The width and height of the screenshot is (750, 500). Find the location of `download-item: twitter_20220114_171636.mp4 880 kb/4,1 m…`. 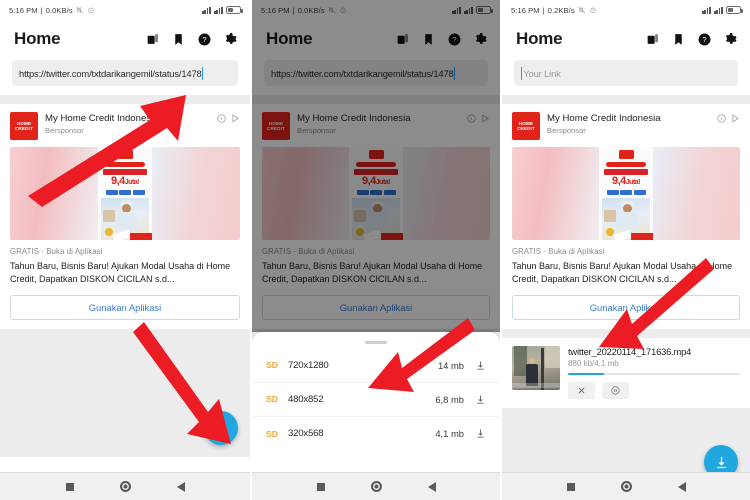

download-item: twitter_20220114_171636.mp4 880 kb/4,1 m… is located at coordinates (626, 373).